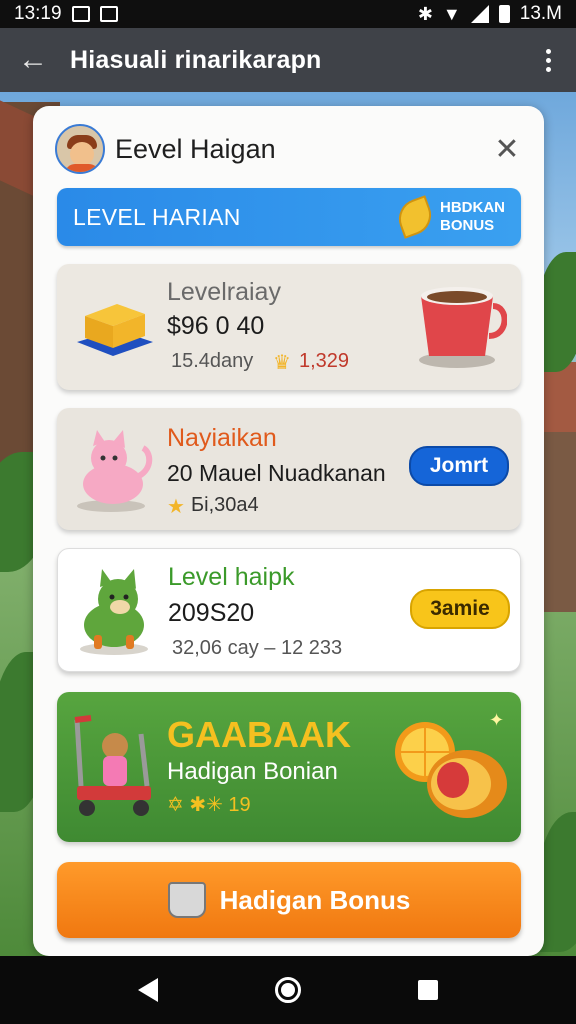 The width and height of the screenshot is (576, 1024). I want to click on banner-label: LEVEL HARIAN, so click(157, 216).